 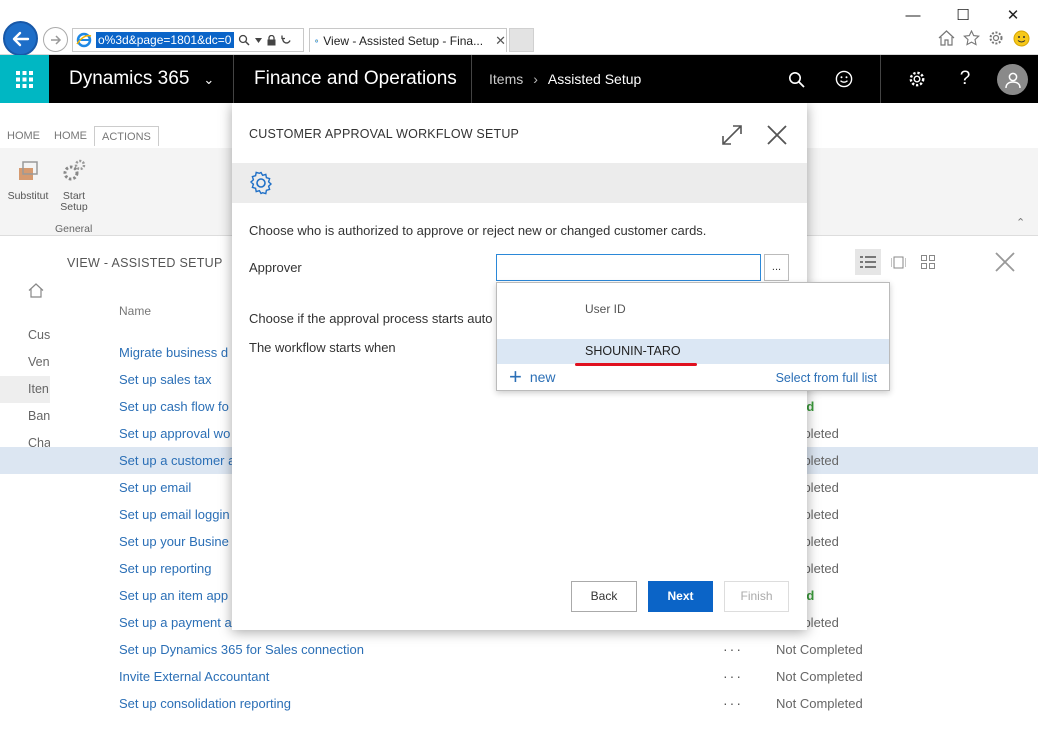 I want to click on browser-back-button, so click(x=20, y=38).